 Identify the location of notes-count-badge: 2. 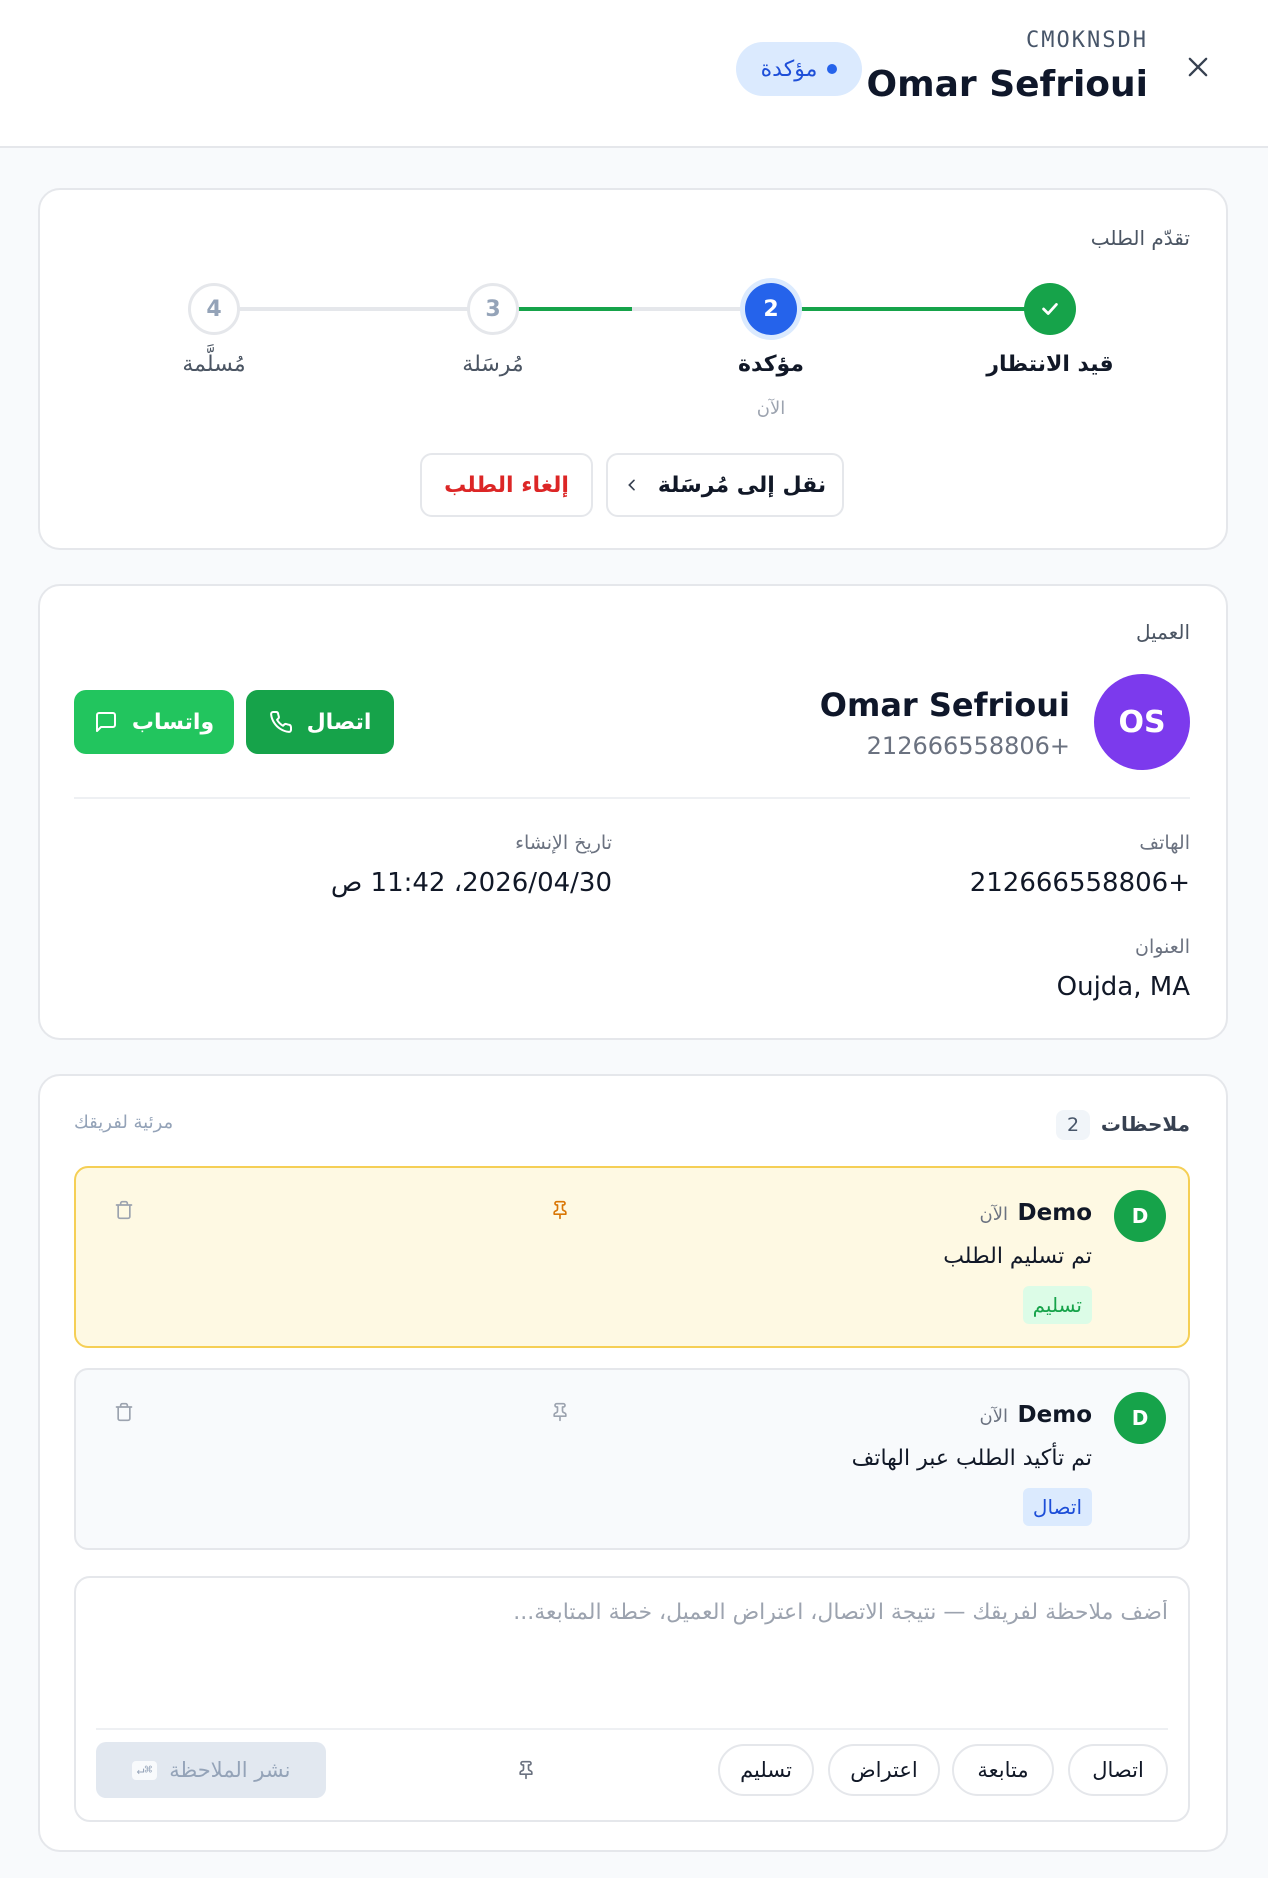
(1073, 1125).